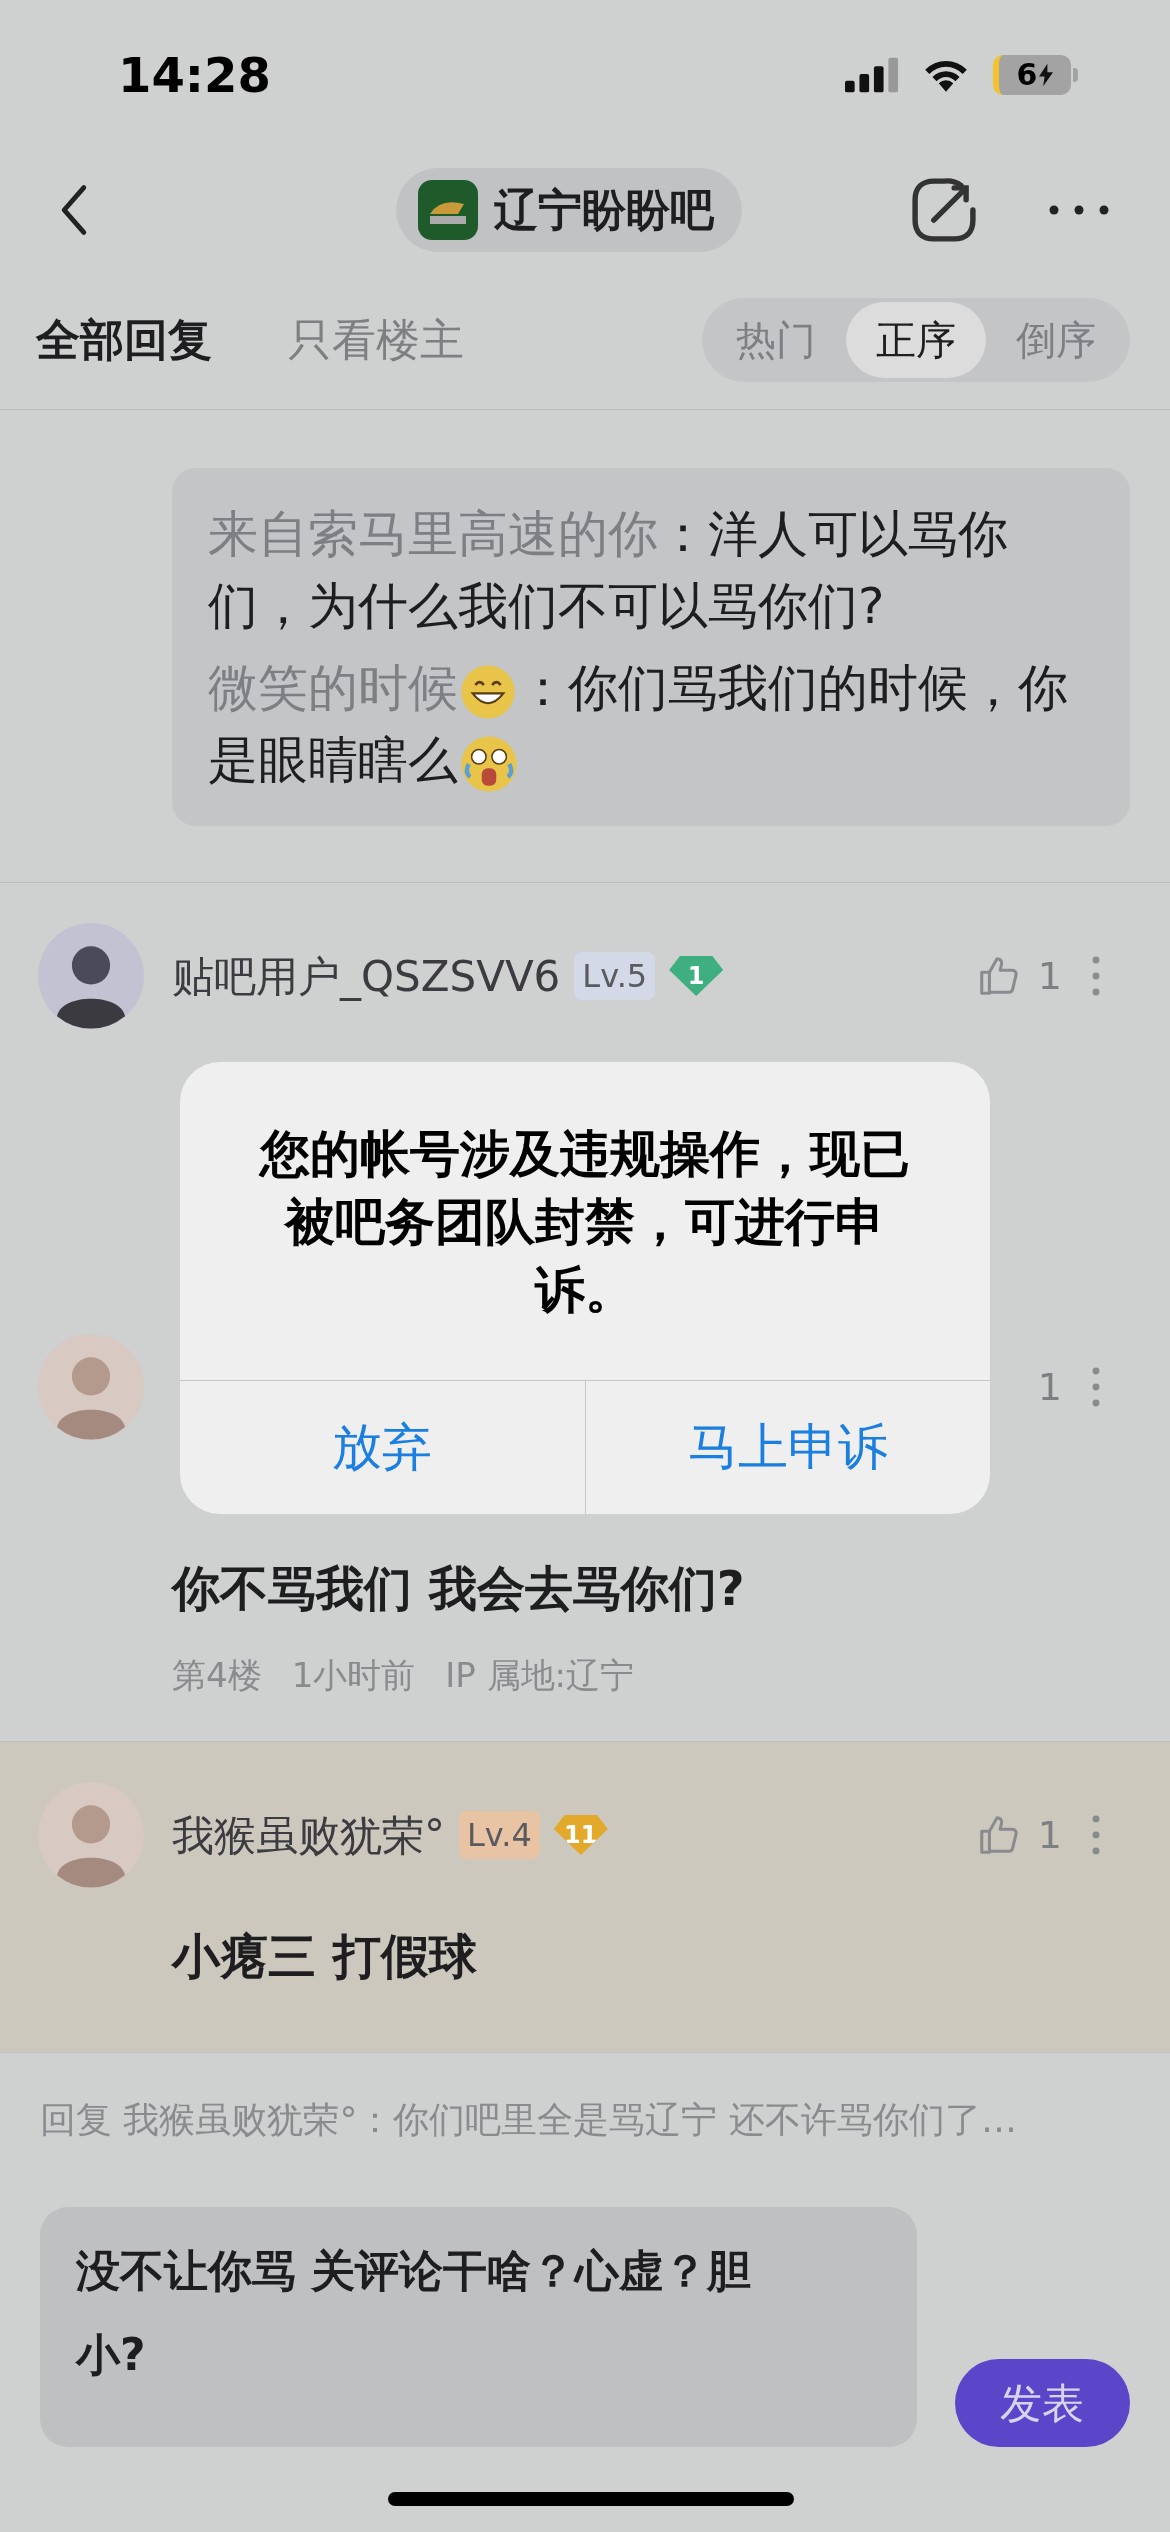 This screenshot has width=1170, height=2532. What do you see at coordinates (194, 75) in the screenshot?
I see `status-time: 14:28` at bounding box center [194, 75].